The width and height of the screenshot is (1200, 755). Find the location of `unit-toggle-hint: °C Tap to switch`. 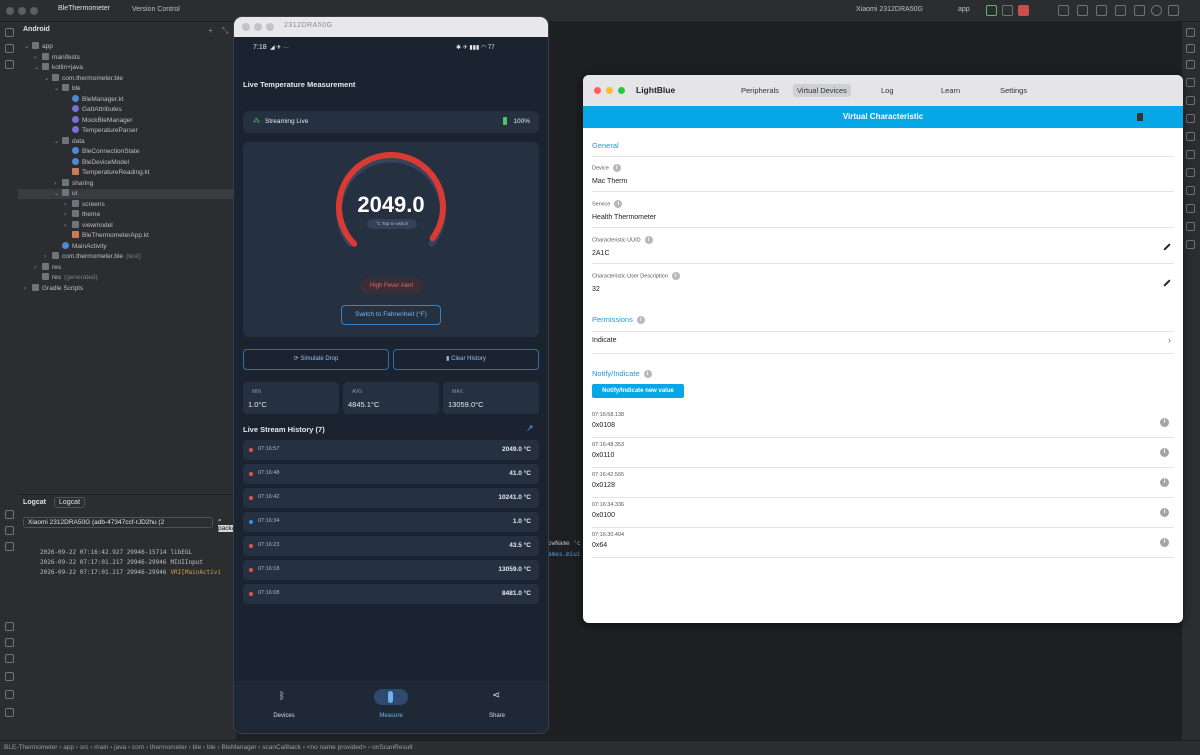

unit-toggle-hint: °C Tap to switch is located at coordinates (392, 224).